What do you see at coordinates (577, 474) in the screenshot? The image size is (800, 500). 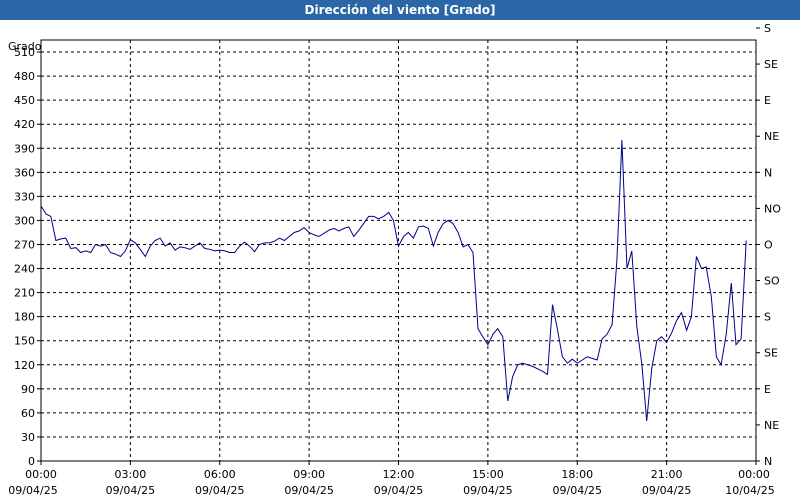 I see `x-tick-time: 18:00` at bounding box center [577, 474].